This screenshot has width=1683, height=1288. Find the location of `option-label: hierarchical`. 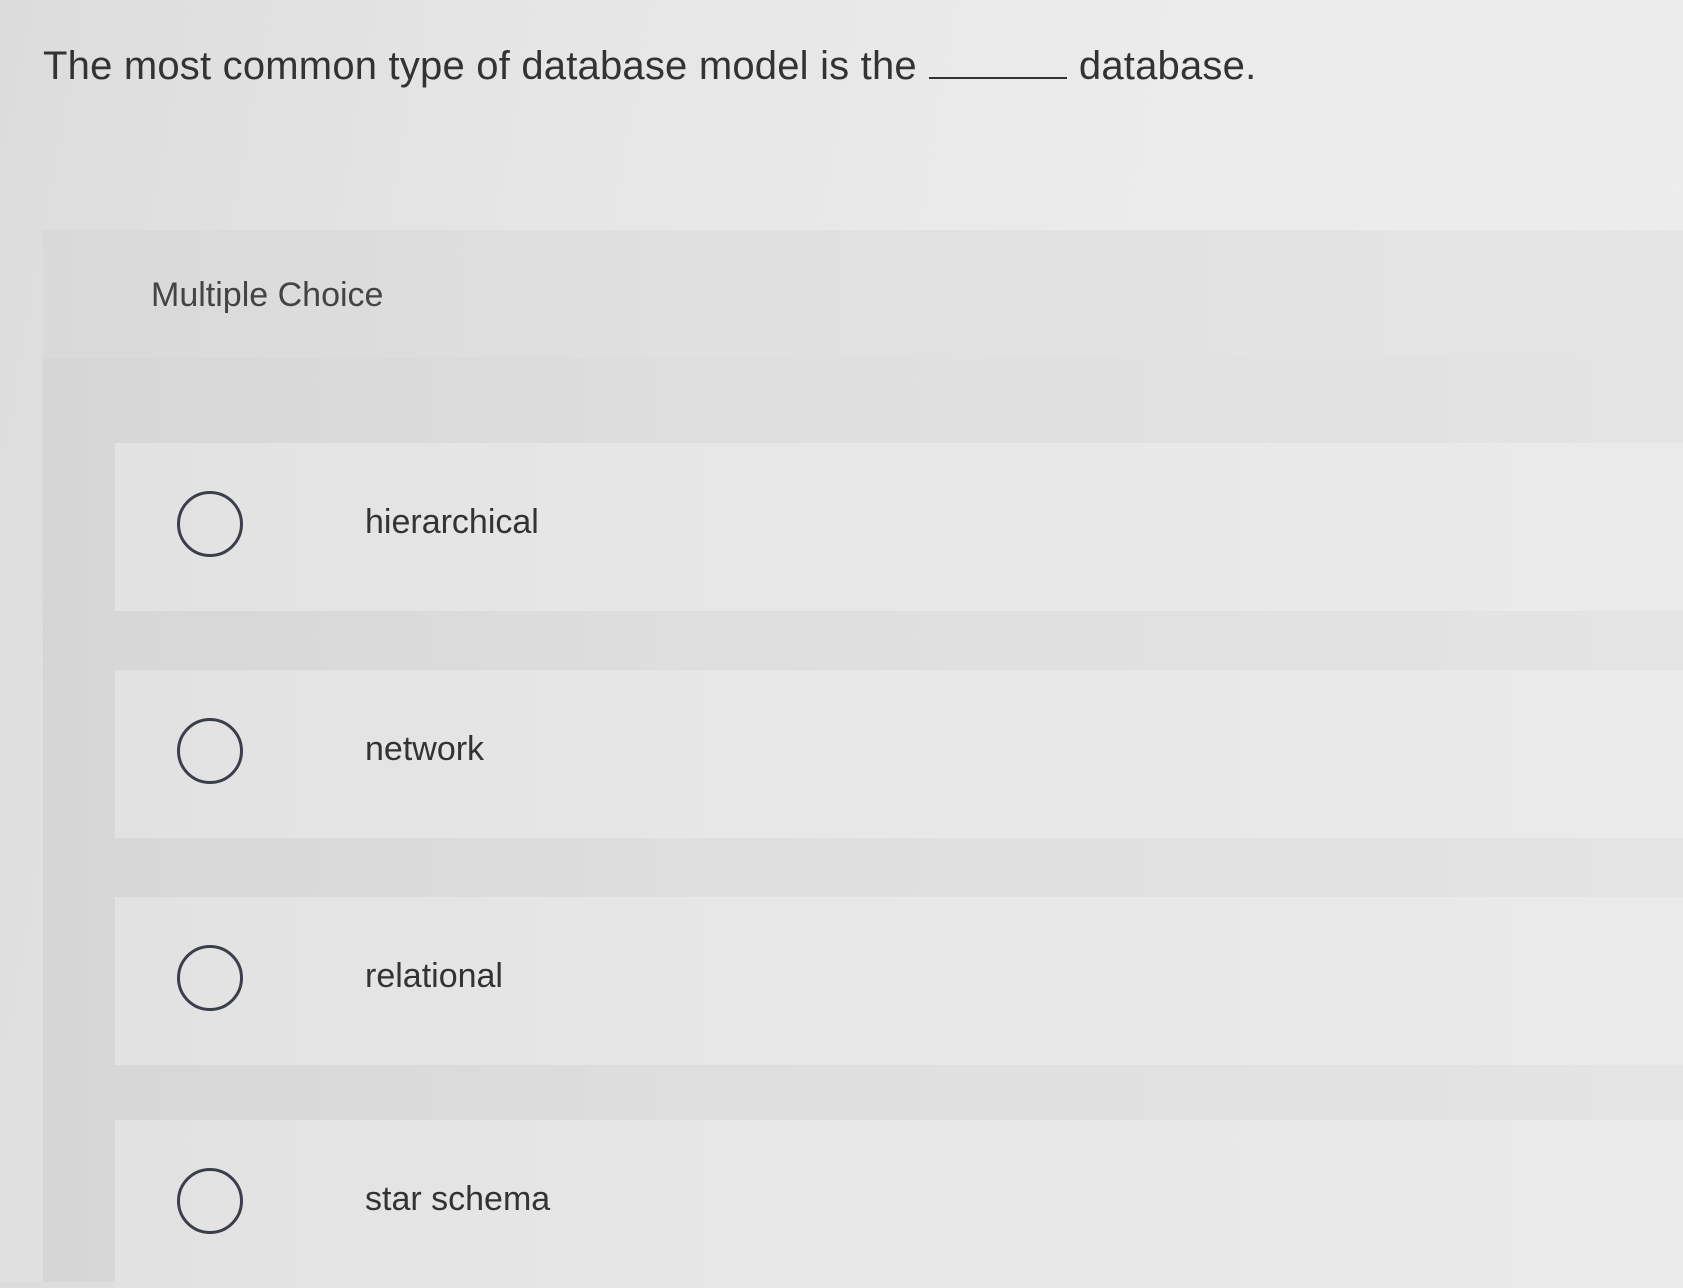

option-label: hierarchical is located at coordinates (452, 522).